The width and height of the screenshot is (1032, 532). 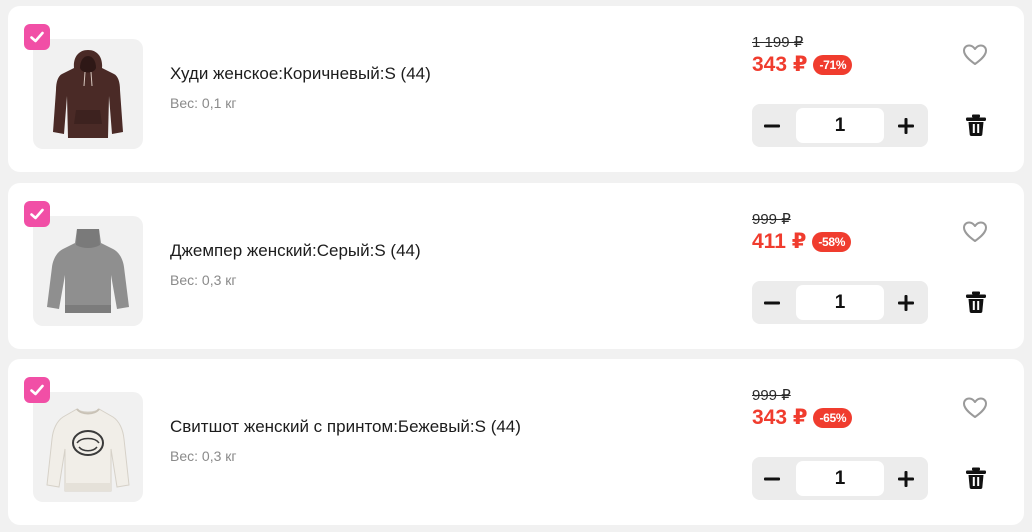 I want to click on current-price: 411 ₽, so click(x=779, y=241).